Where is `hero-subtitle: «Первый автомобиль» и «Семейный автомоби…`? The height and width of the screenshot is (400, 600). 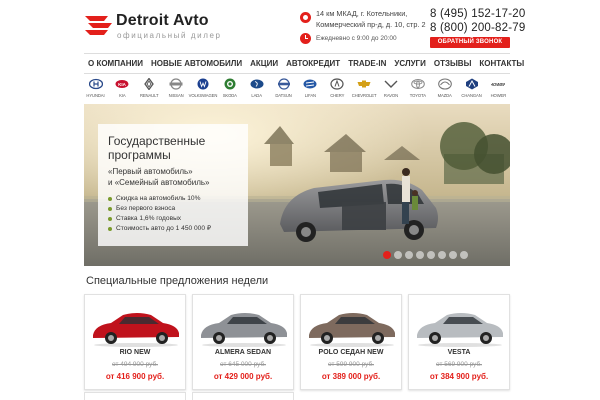 hero-subtitle: «Первый автомобиль» и «Семейный автомоби… is located at coordinates (158, 177).